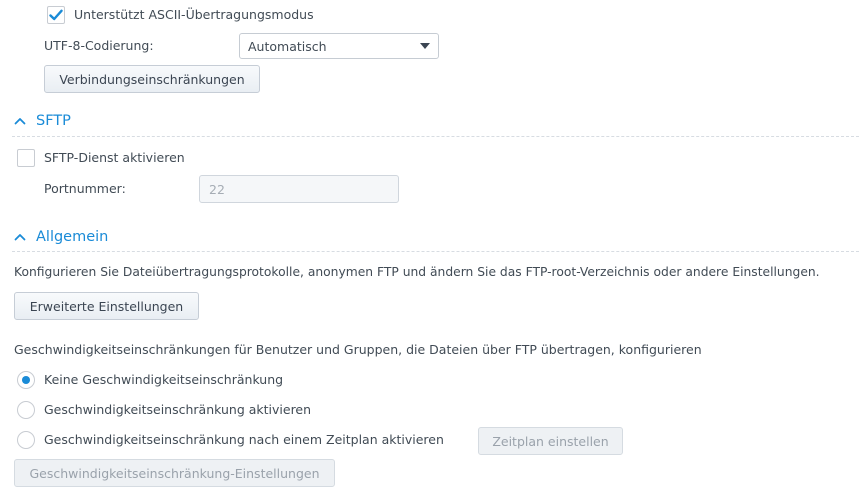  I want to click on radio-schedule-speed-limit, so click(26, 440).